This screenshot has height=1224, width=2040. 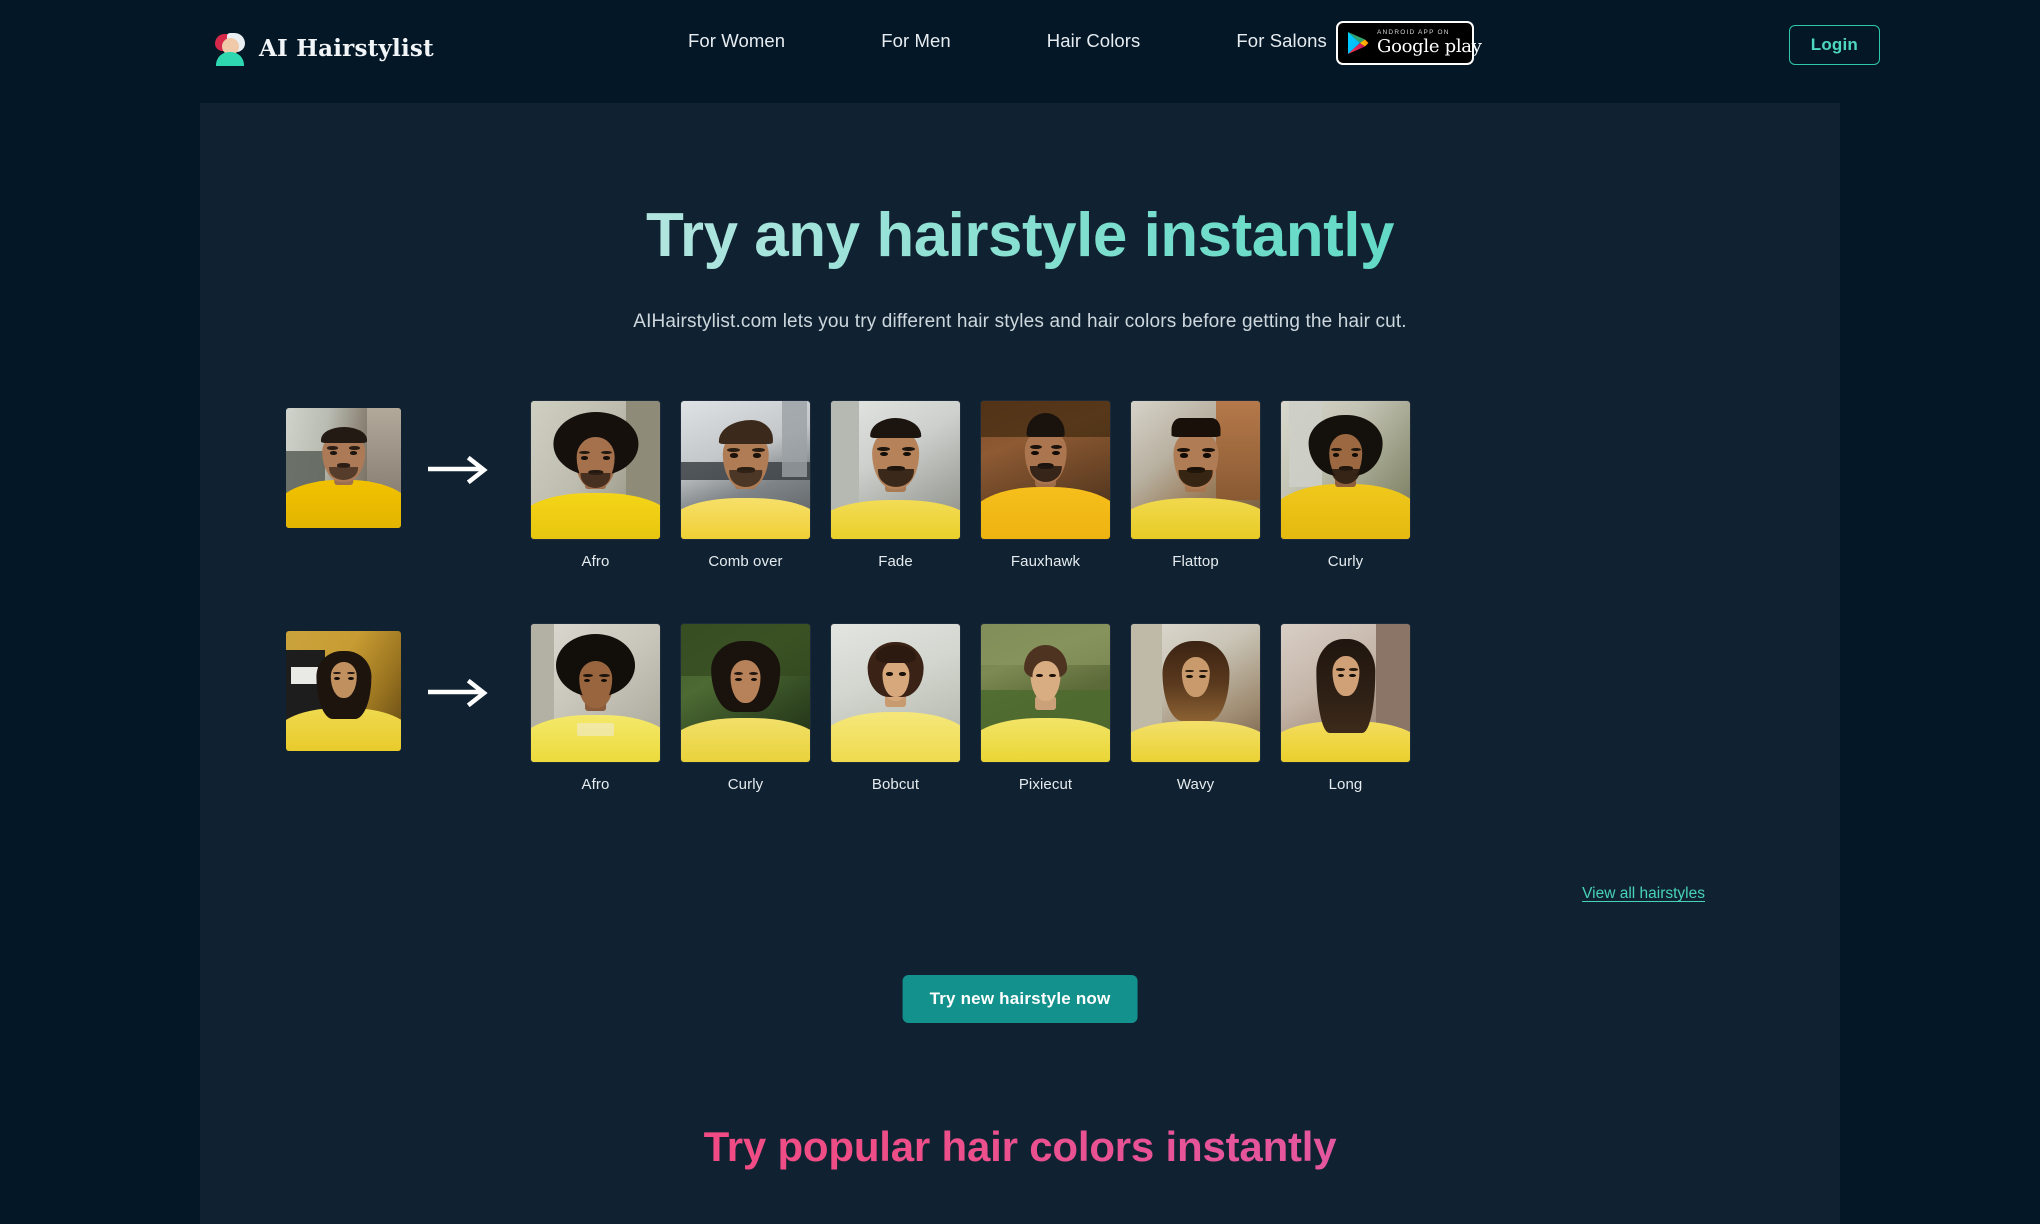 I want to click on brand-name: AI Hairstylist, so click(x=346, y=48).